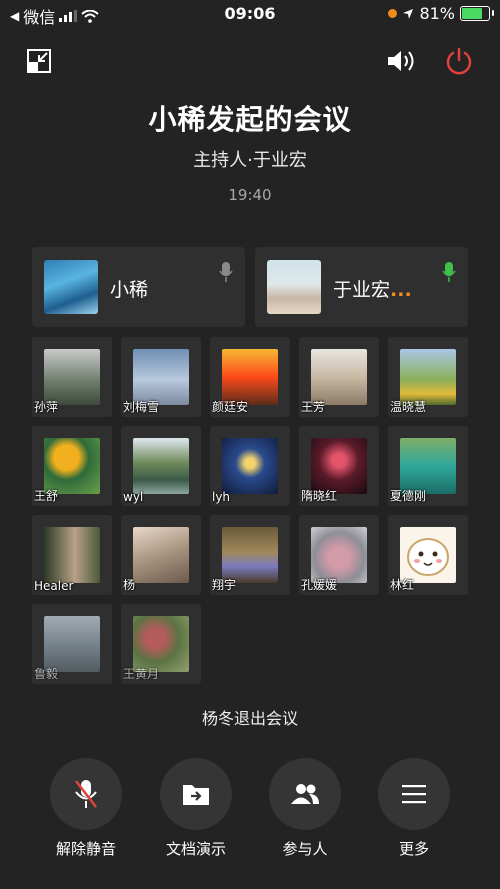 Image resolution: width=500 pixels, height=889 pixels. I want to click on power-icon, so click(459, 61).